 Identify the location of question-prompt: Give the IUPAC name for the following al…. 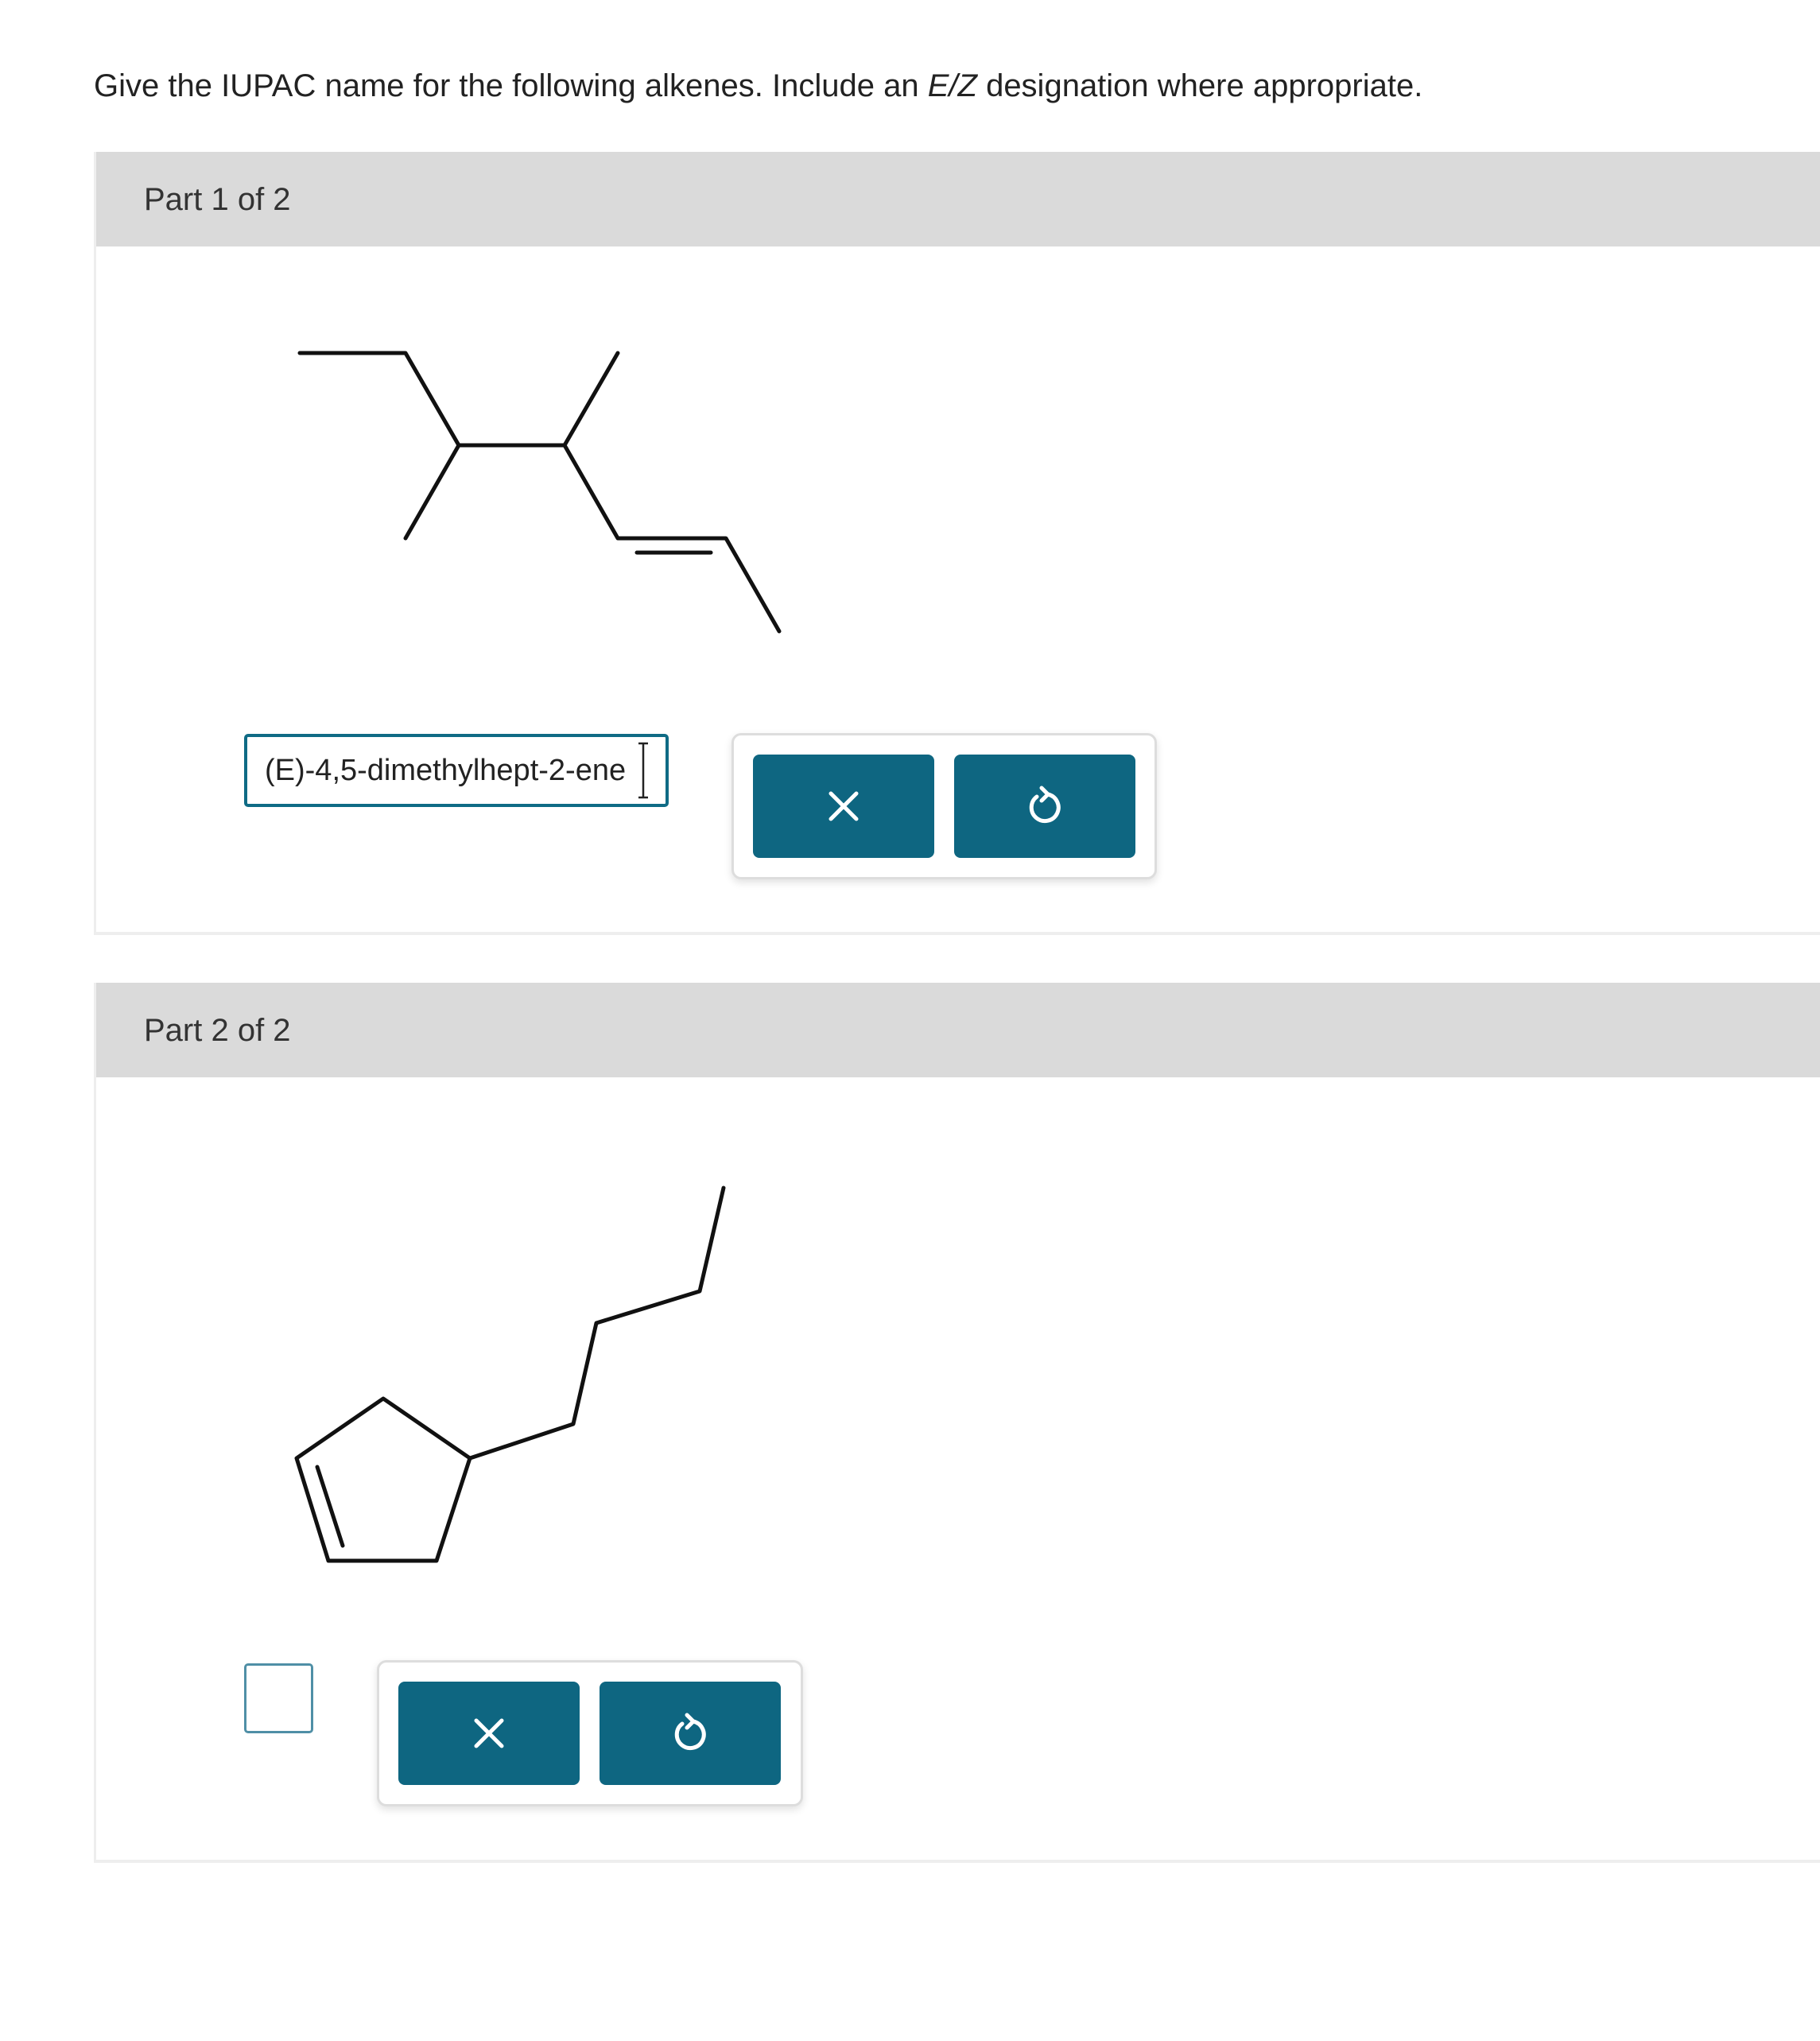
(758, 86).